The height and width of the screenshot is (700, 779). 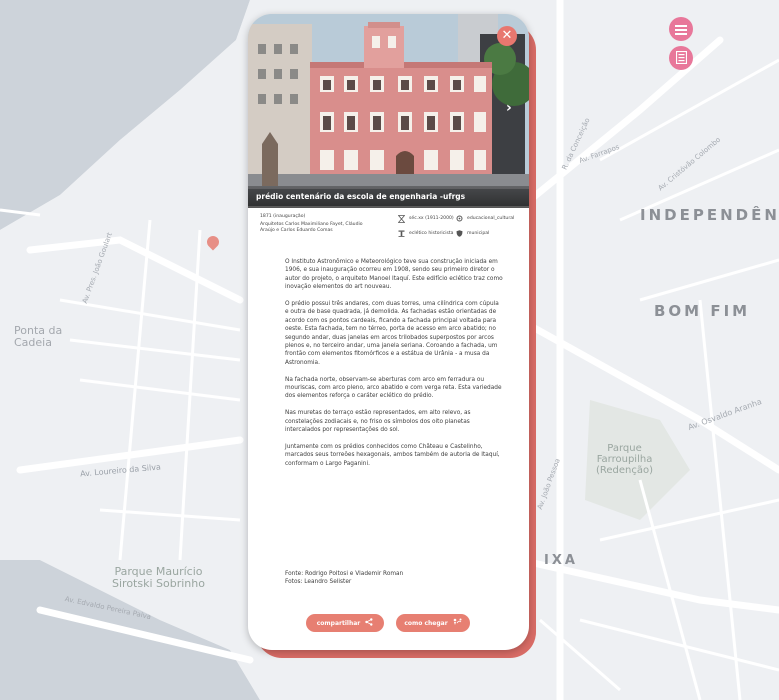 What do you see at coordinates (426, 623) in the screenshot?
I see `directions-label: como chegar` at bounding box center [426, 623].